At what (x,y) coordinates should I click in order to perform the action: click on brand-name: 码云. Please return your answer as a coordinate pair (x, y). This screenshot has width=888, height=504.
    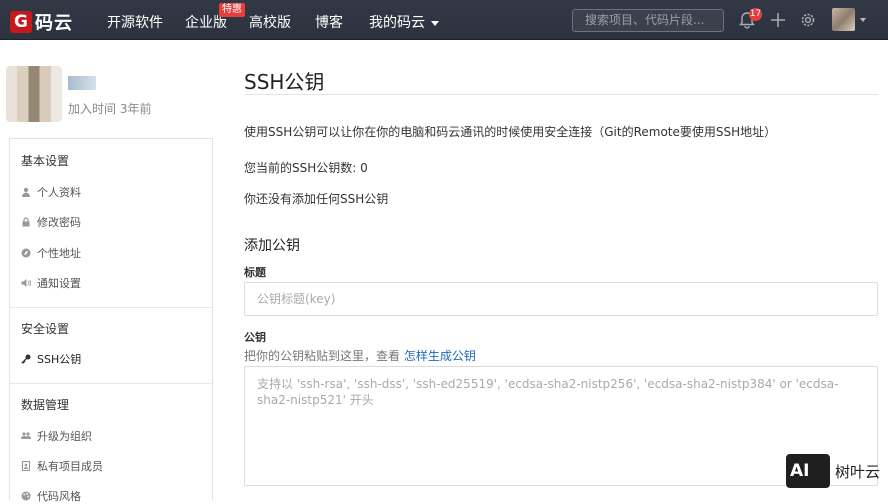
    Looking at the image, I should click on (54, 23).